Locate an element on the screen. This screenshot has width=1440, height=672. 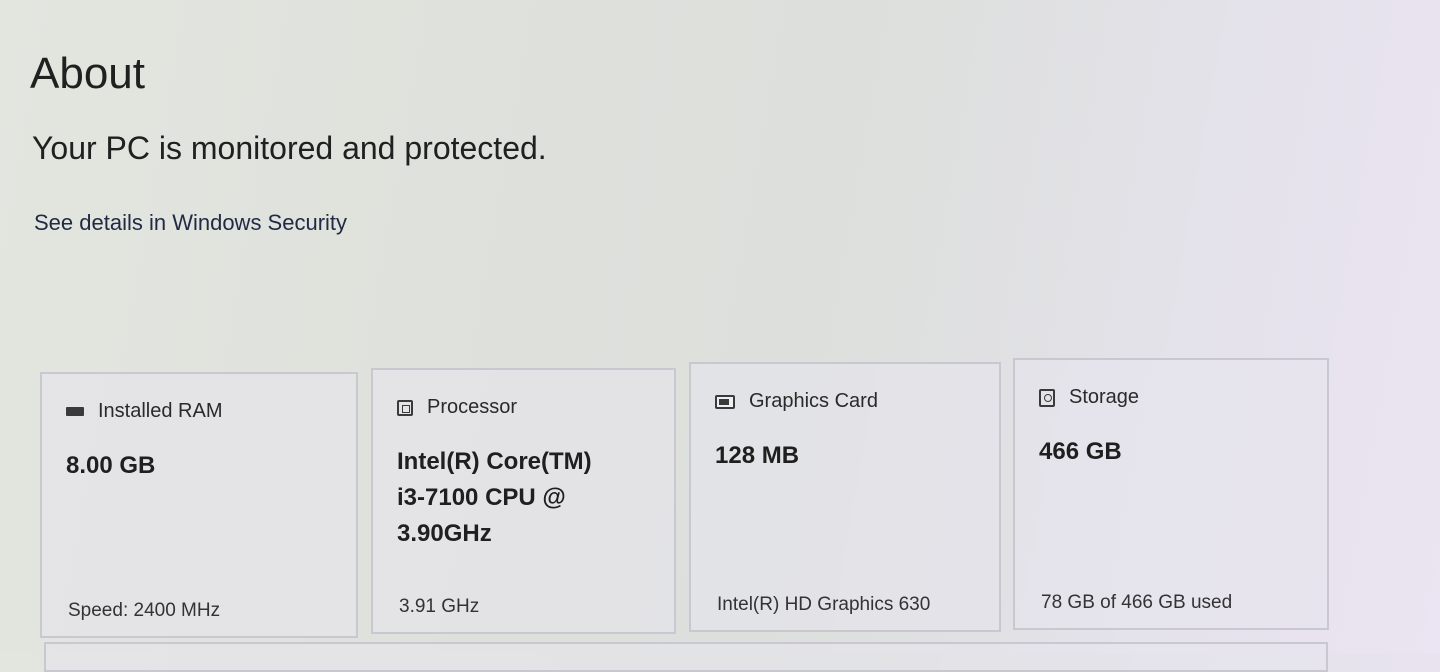
card-header: Installed RAM is located at coordinates (144, 411).